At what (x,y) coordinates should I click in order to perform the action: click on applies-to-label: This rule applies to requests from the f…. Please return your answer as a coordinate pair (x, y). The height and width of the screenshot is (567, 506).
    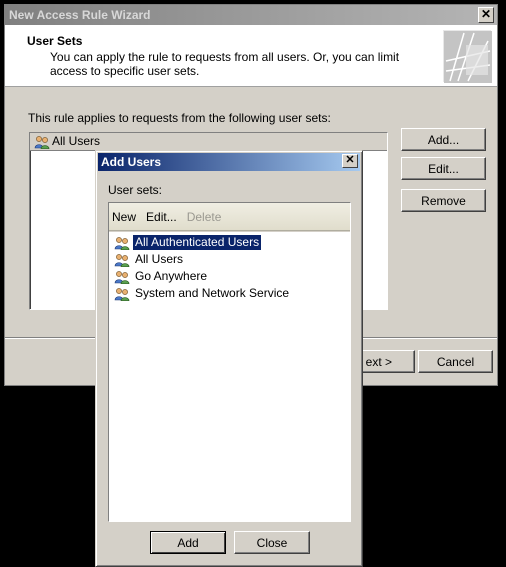
    Looking at the image, I should click on (179, 118).